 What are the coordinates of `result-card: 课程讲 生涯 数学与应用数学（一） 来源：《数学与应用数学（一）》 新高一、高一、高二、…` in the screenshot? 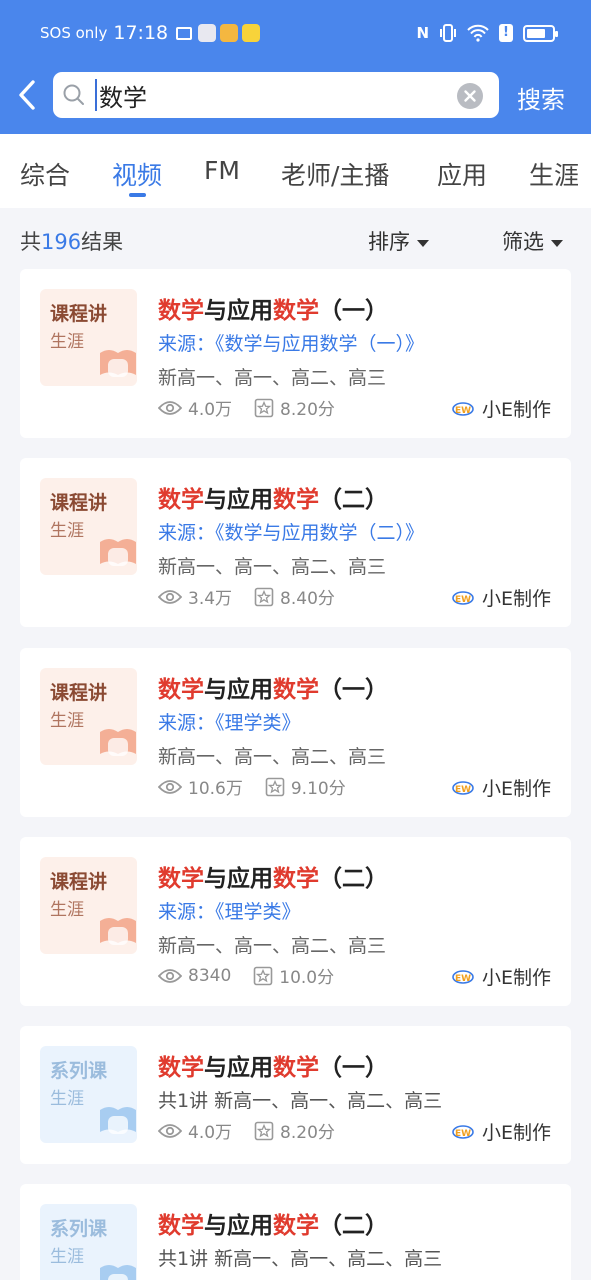 It's located at (295, 353).